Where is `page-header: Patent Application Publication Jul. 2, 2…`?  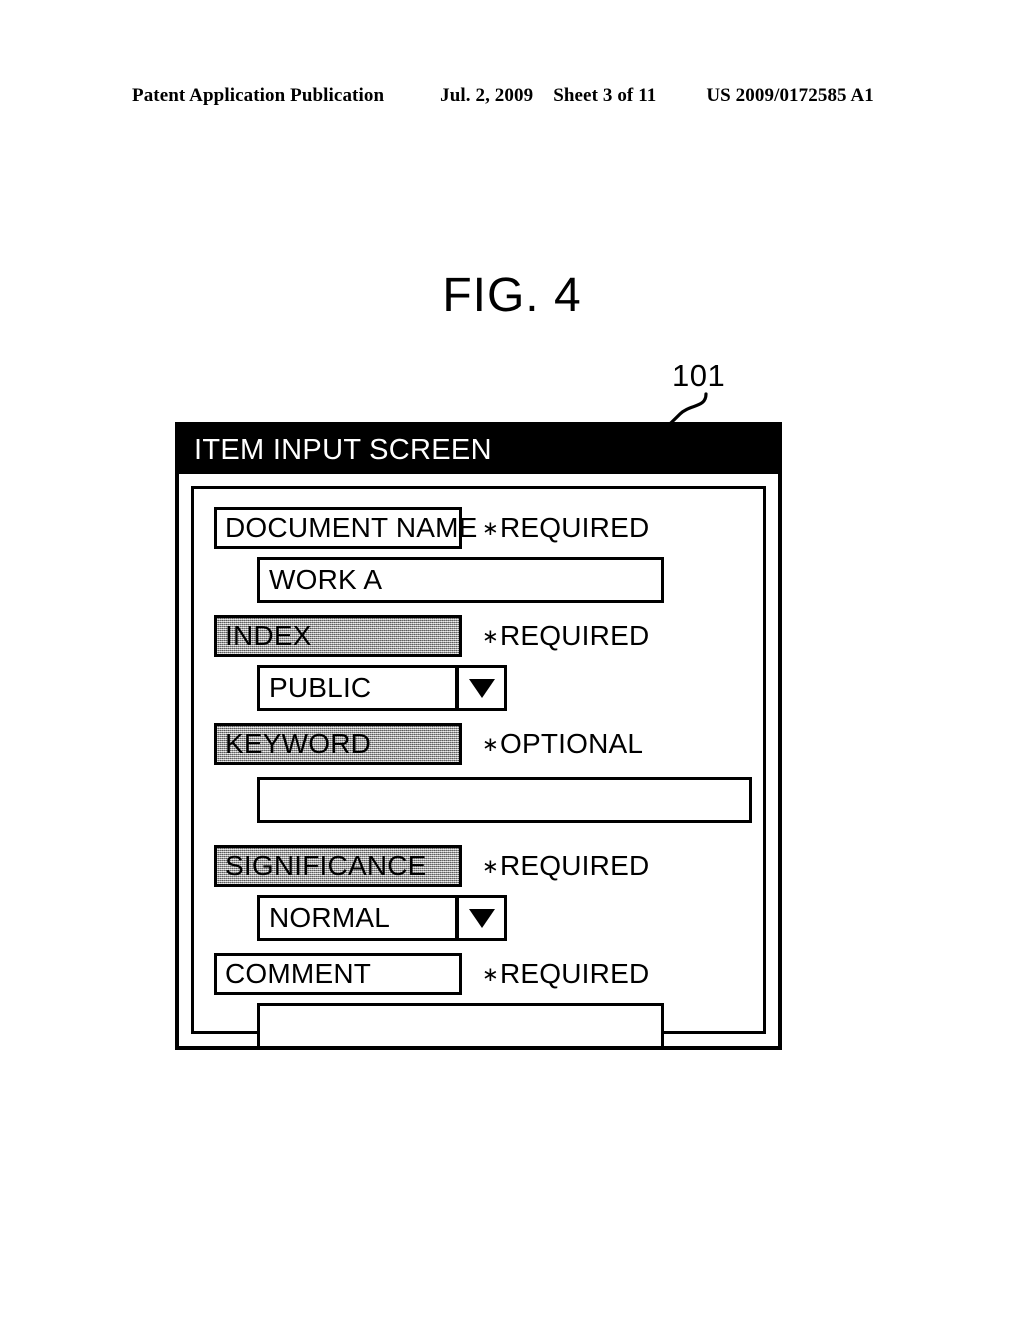
page-header: Patent Application Publication Jul. 2, 2… is located at coordinates (512, 98).